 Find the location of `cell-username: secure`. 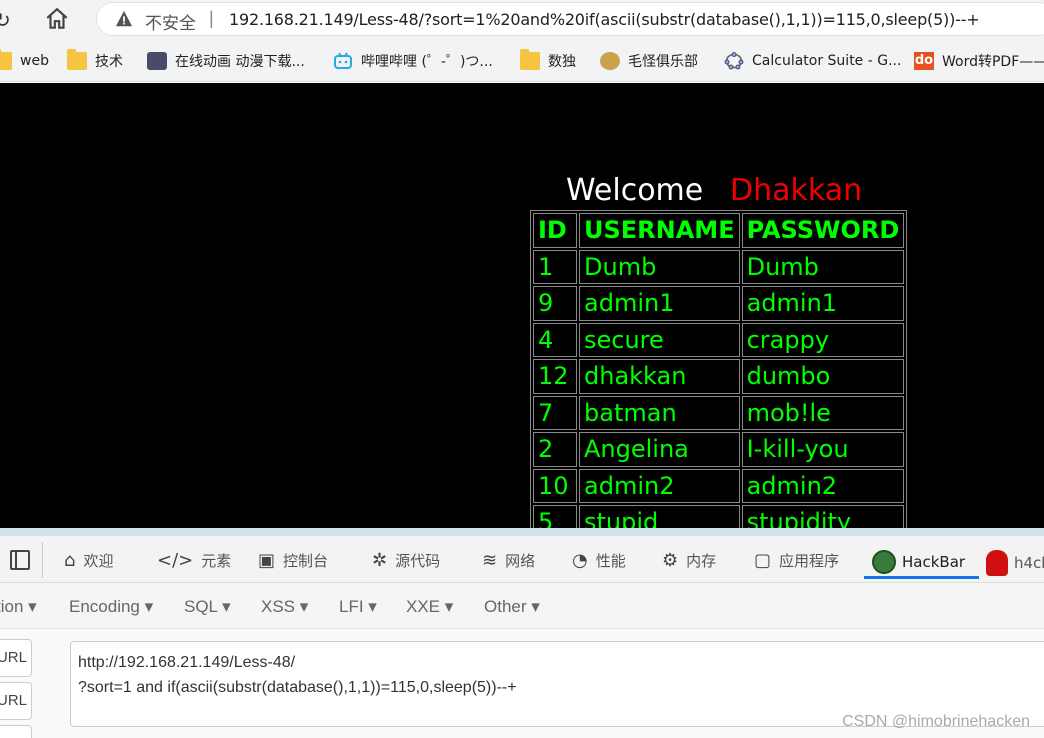

cell-username: secure is located at coordinates (659, 339).